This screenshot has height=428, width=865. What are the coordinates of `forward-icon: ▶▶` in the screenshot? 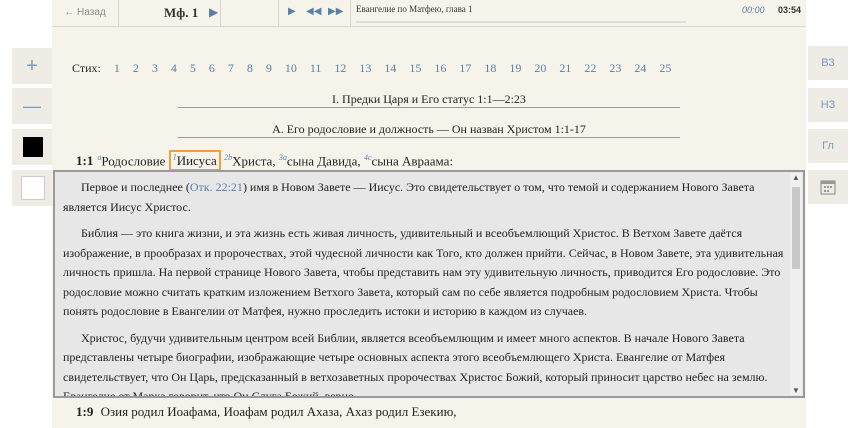 It's located at (335, 11).